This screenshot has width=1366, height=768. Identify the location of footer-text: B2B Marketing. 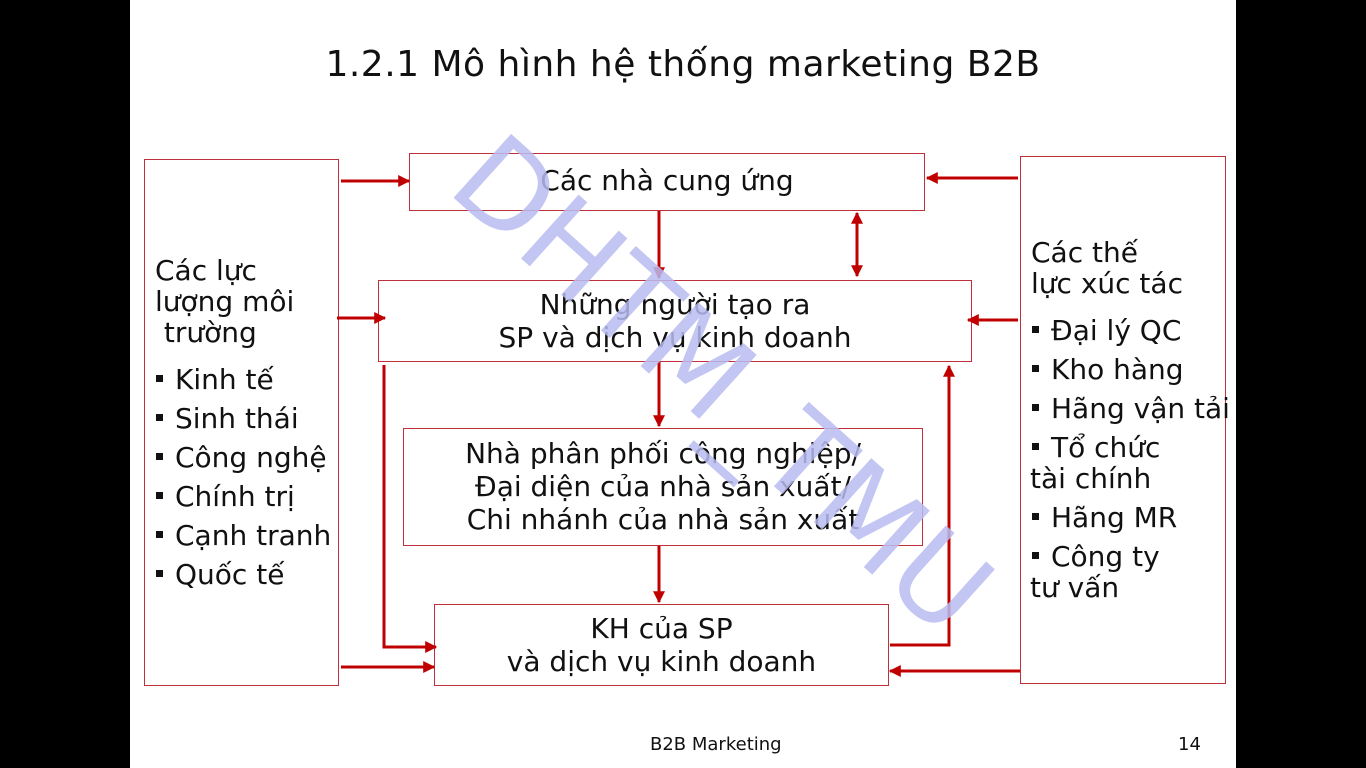
(716, 744).